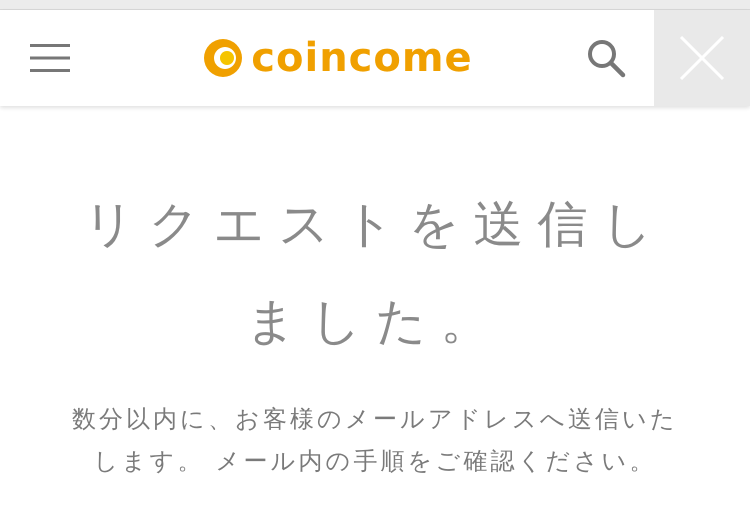 The image size is (750, 526). What do you see at coordinates (362, 58) in the screenshot?
I see `logo-text: coincome` at bounding box center [362, 58].